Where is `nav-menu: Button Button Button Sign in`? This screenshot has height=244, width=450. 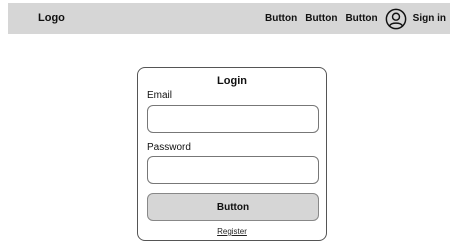 nav-menu: Button Button Button Sign in is located at coordinates (355, 18).